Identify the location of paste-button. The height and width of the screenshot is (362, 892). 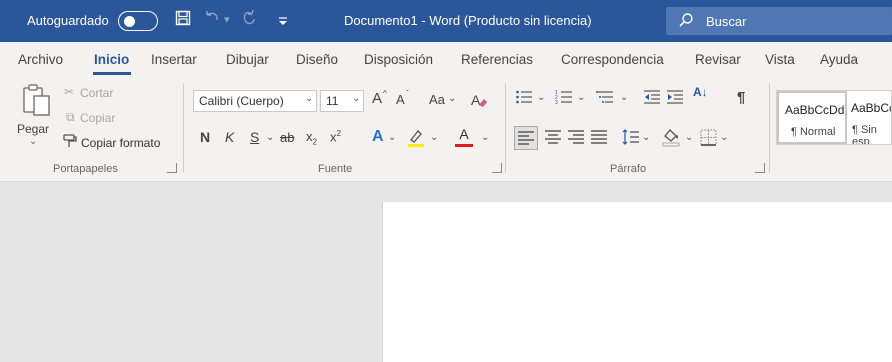
(37, 102).